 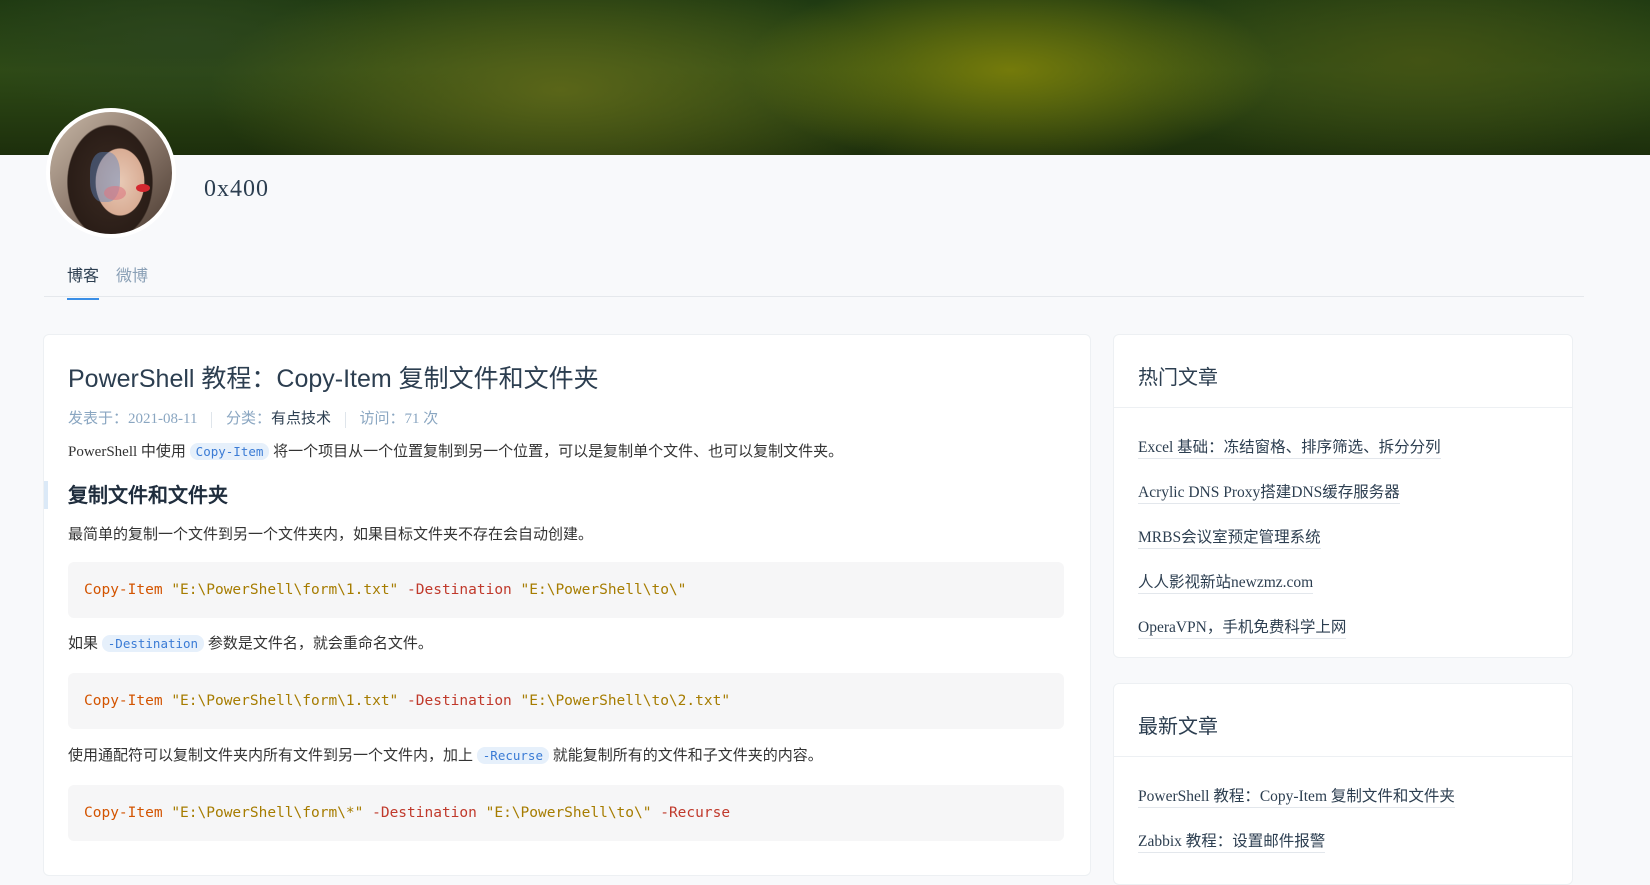 I want to click on intro-text-after: 将一个项目从一个位置复制到另一个位置，可以是复制单个文件、也可以复制文件夹。, so click(x=558, y=452).